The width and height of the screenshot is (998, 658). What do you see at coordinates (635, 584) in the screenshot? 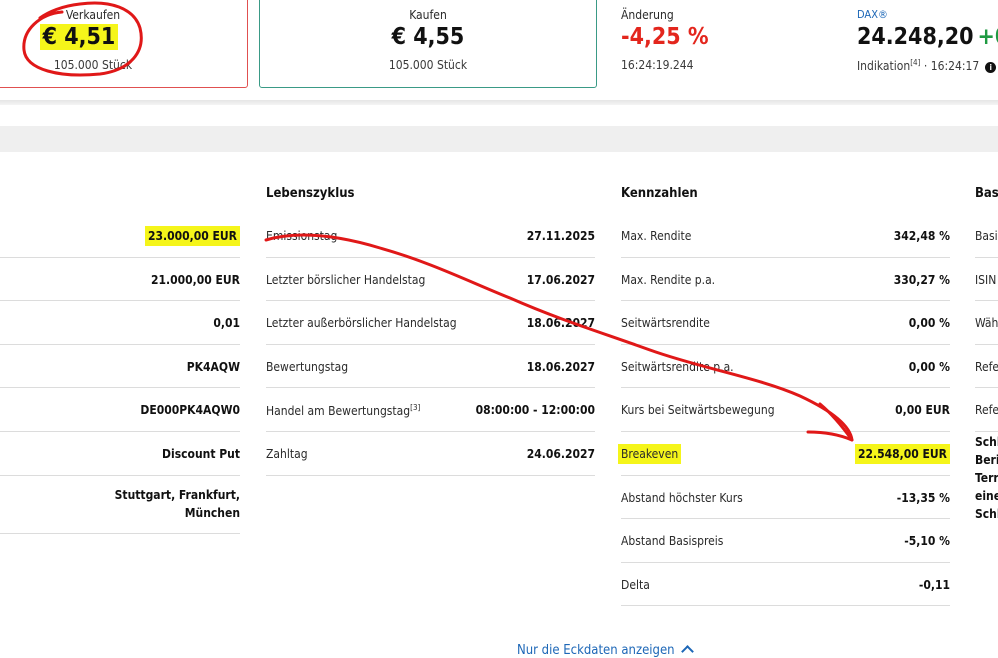
I see `row-label: Delta` at bounding box center [635, 584].